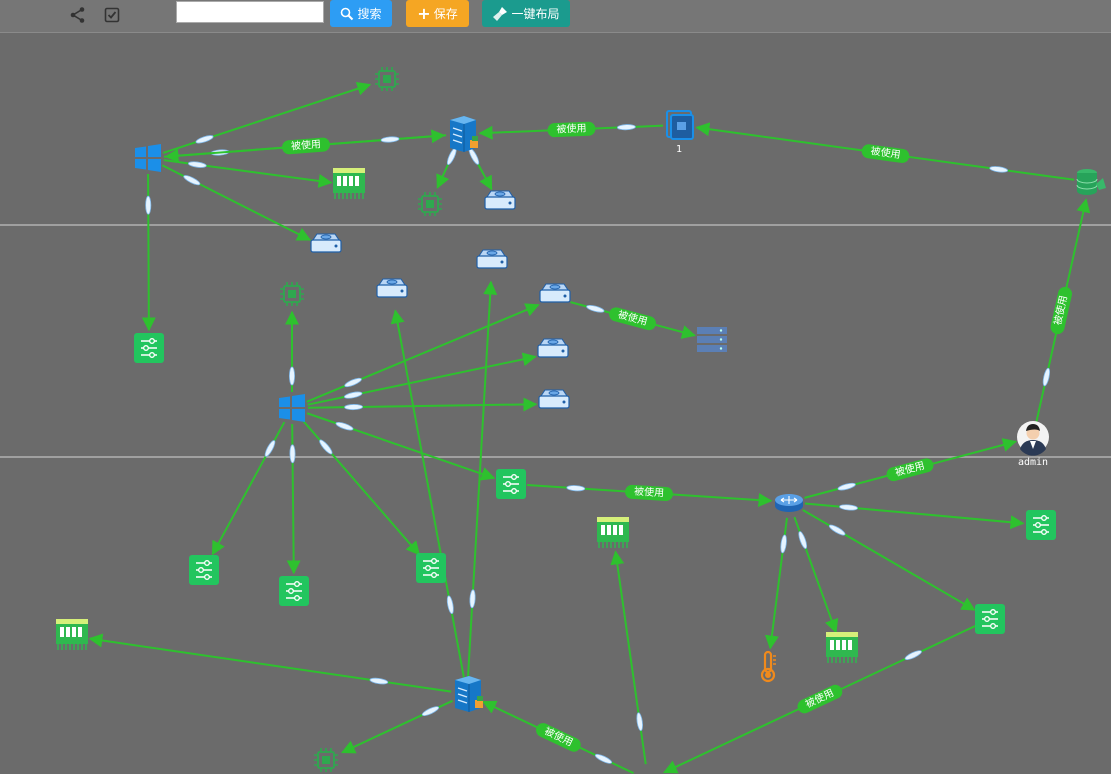 The image size is (1111, 774). Describe the element at coordinates (445, 14) in the screenshot. I see `save-button-label: 保存` at that location.